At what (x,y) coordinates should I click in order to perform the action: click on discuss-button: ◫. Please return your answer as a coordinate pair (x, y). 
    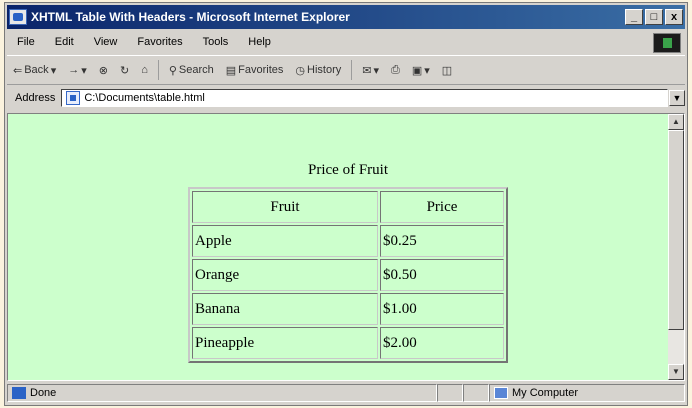
    Looking at the image, I should click on (447, 70).